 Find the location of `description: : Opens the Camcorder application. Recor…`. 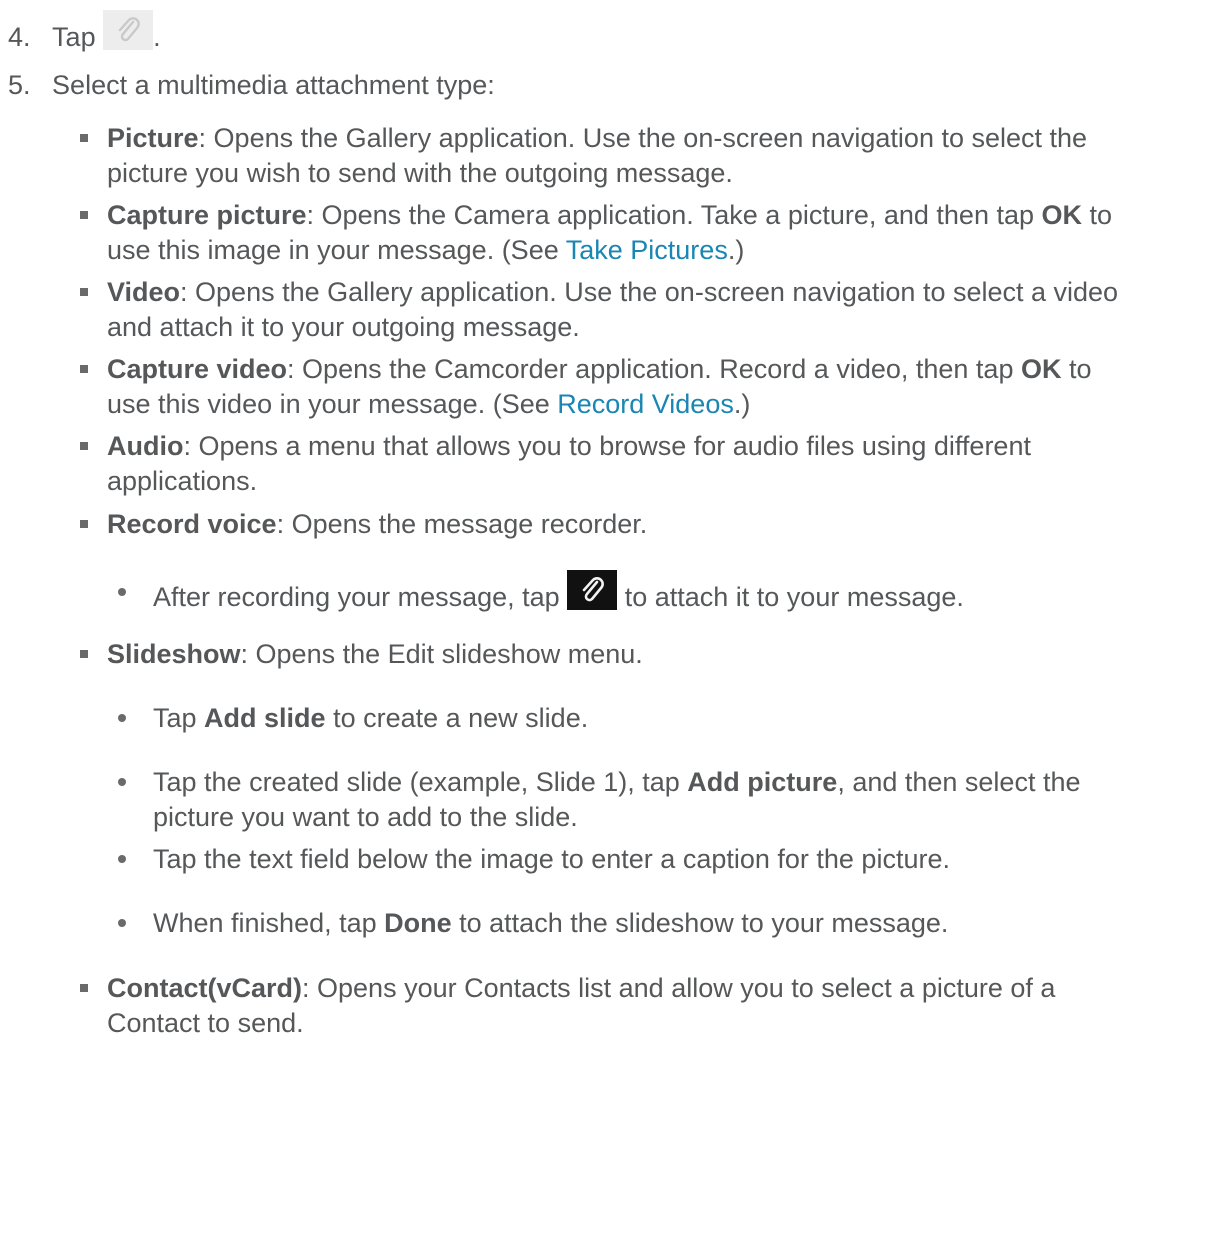

description: : Opens the Camcorder application. Recor… is located at coordinates (654, 369).